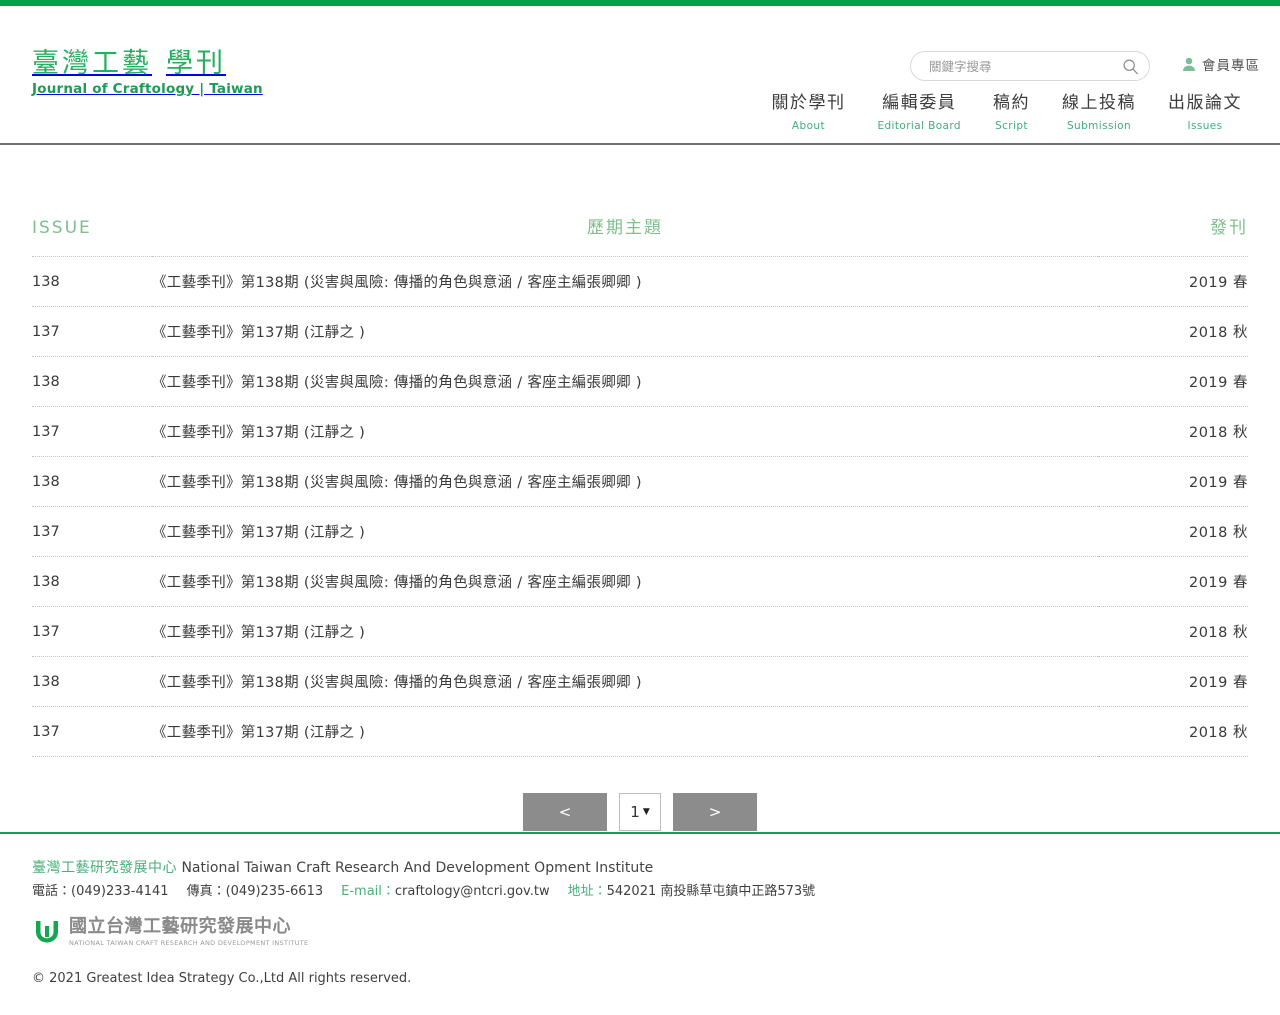 This screenshot has height=1015, width=1280. I want to click on footer-email-value: craftology@ntcri.gov.tw, so click(472, 891).